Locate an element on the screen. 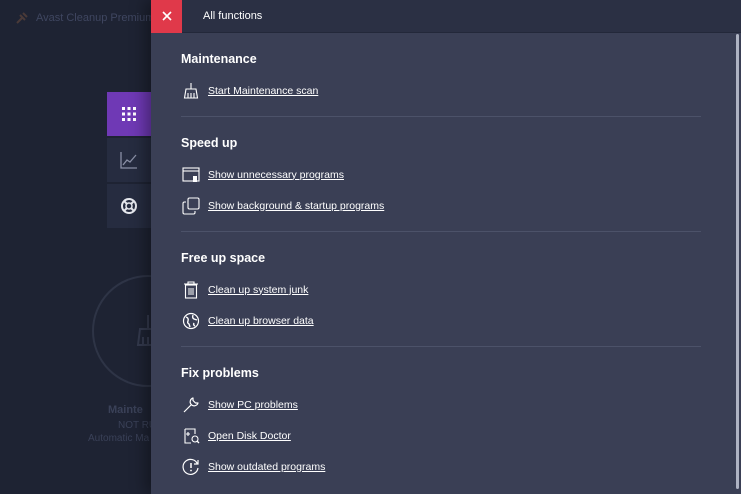 This screenshot has height=494, width=741. window-trash-icon is located at coordinates (191, 175).